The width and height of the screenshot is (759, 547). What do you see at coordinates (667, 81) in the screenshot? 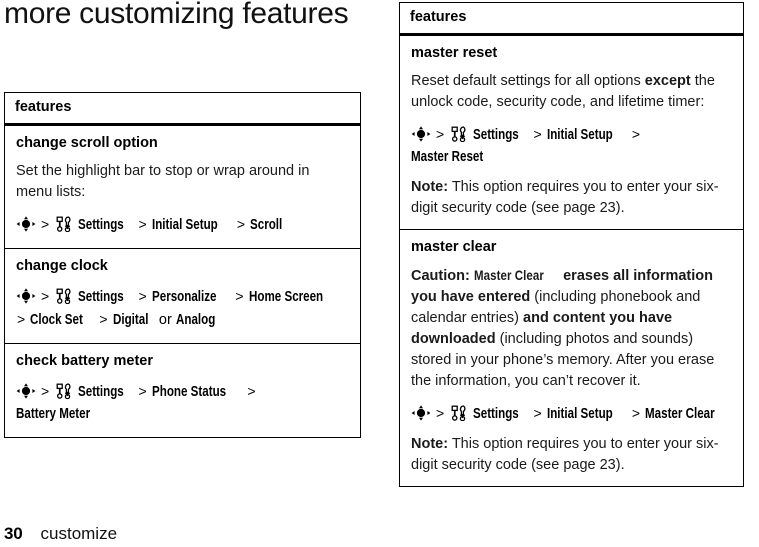
I see `body-emphasis: except` at bounding box center [667, 81].